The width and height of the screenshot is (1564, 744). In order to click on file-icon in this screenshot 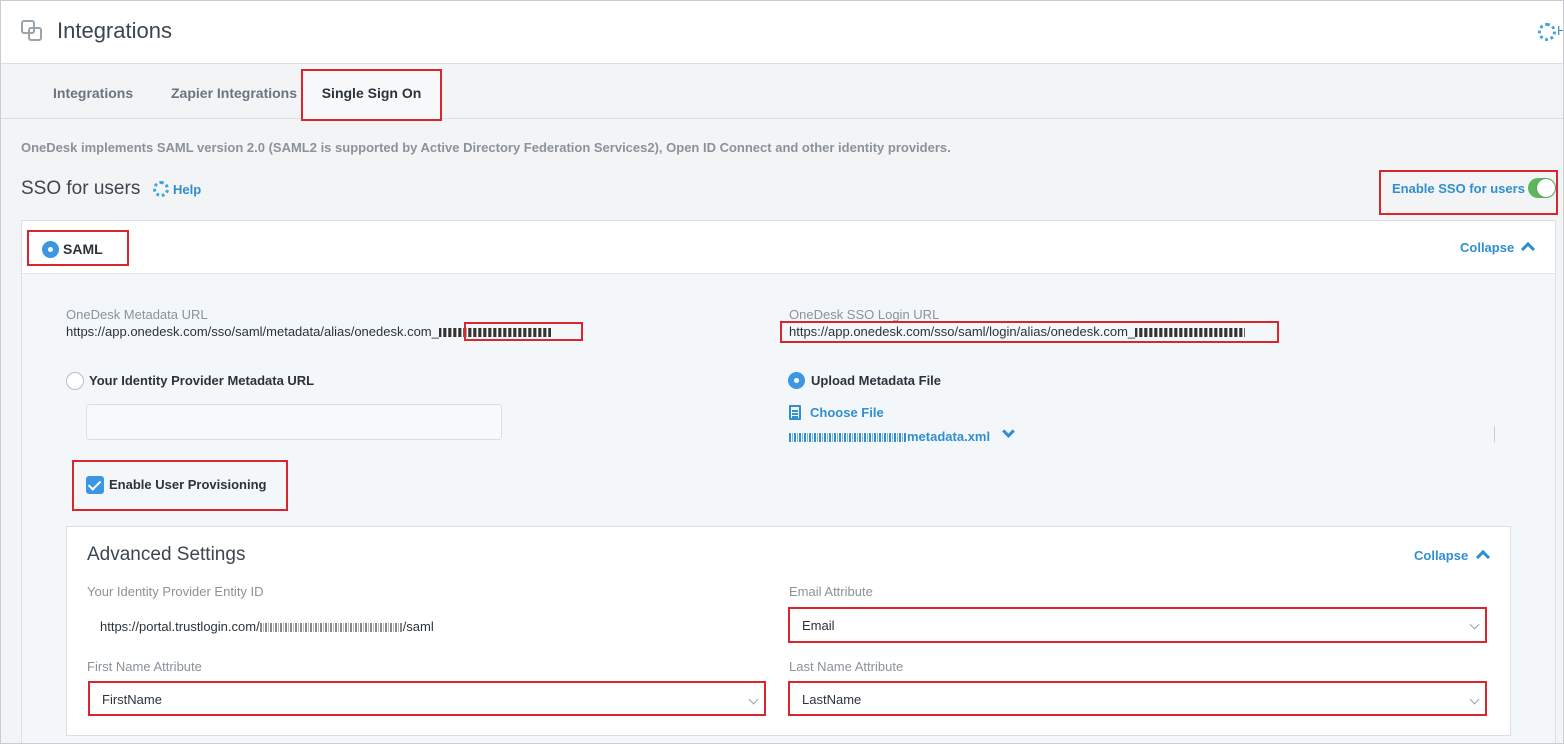, I will do `click(795, 412)`.